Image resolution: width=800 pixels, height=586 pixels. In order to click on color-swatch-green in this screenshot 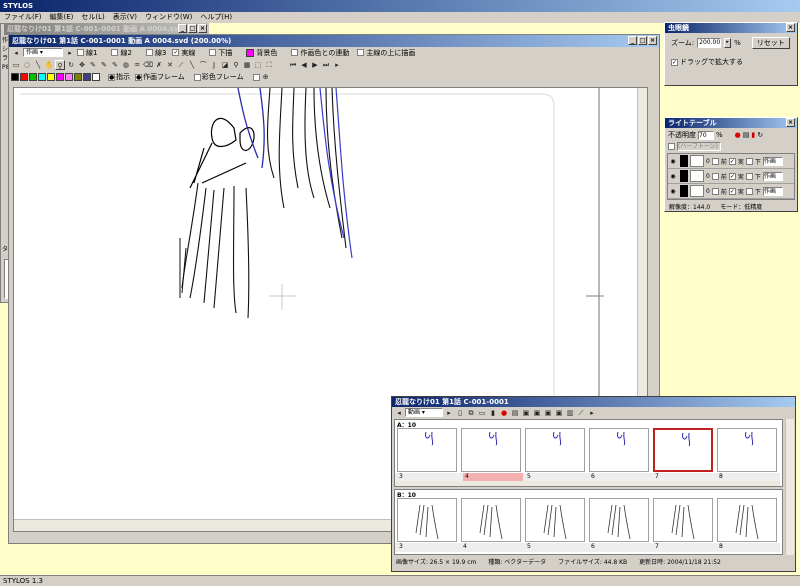, I will do `click(33, 77)`.